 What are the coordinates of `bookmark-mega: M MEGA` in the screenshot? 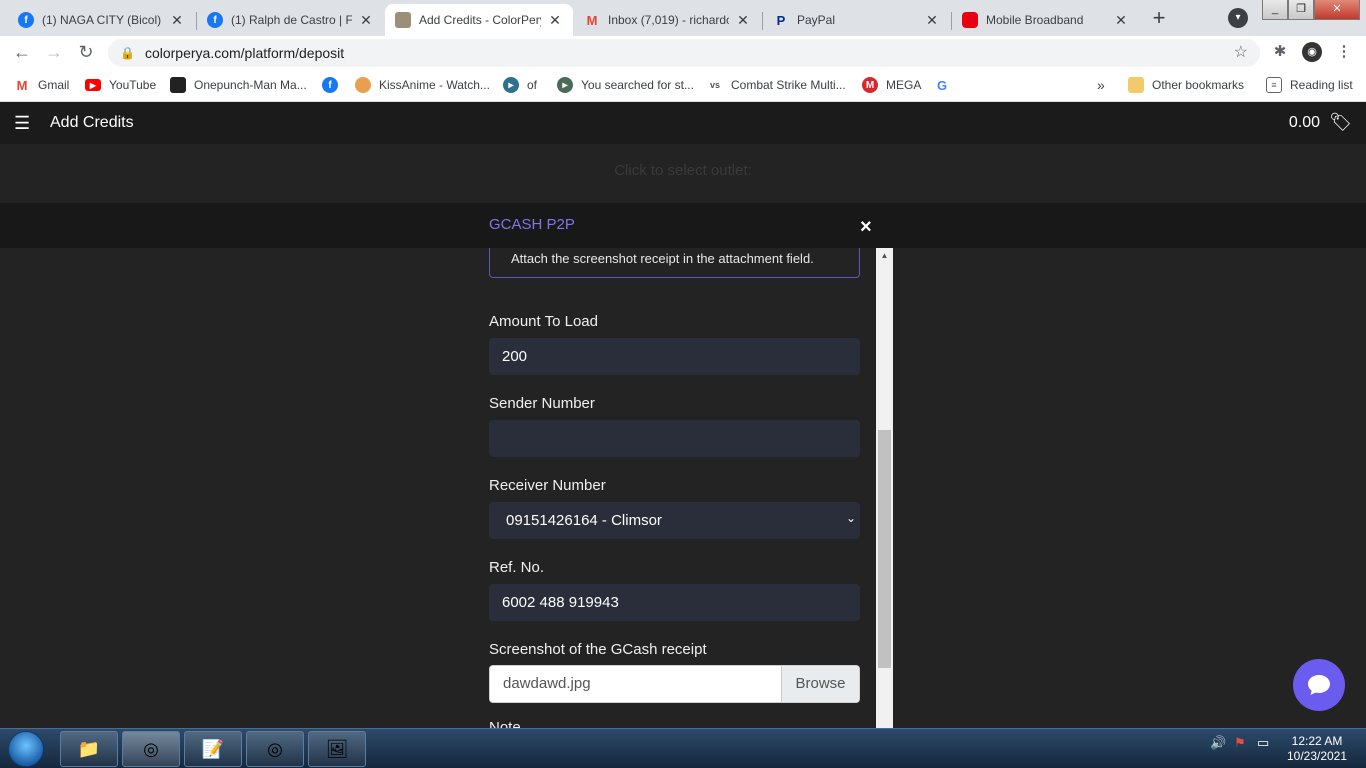 It's located at (891, 85).